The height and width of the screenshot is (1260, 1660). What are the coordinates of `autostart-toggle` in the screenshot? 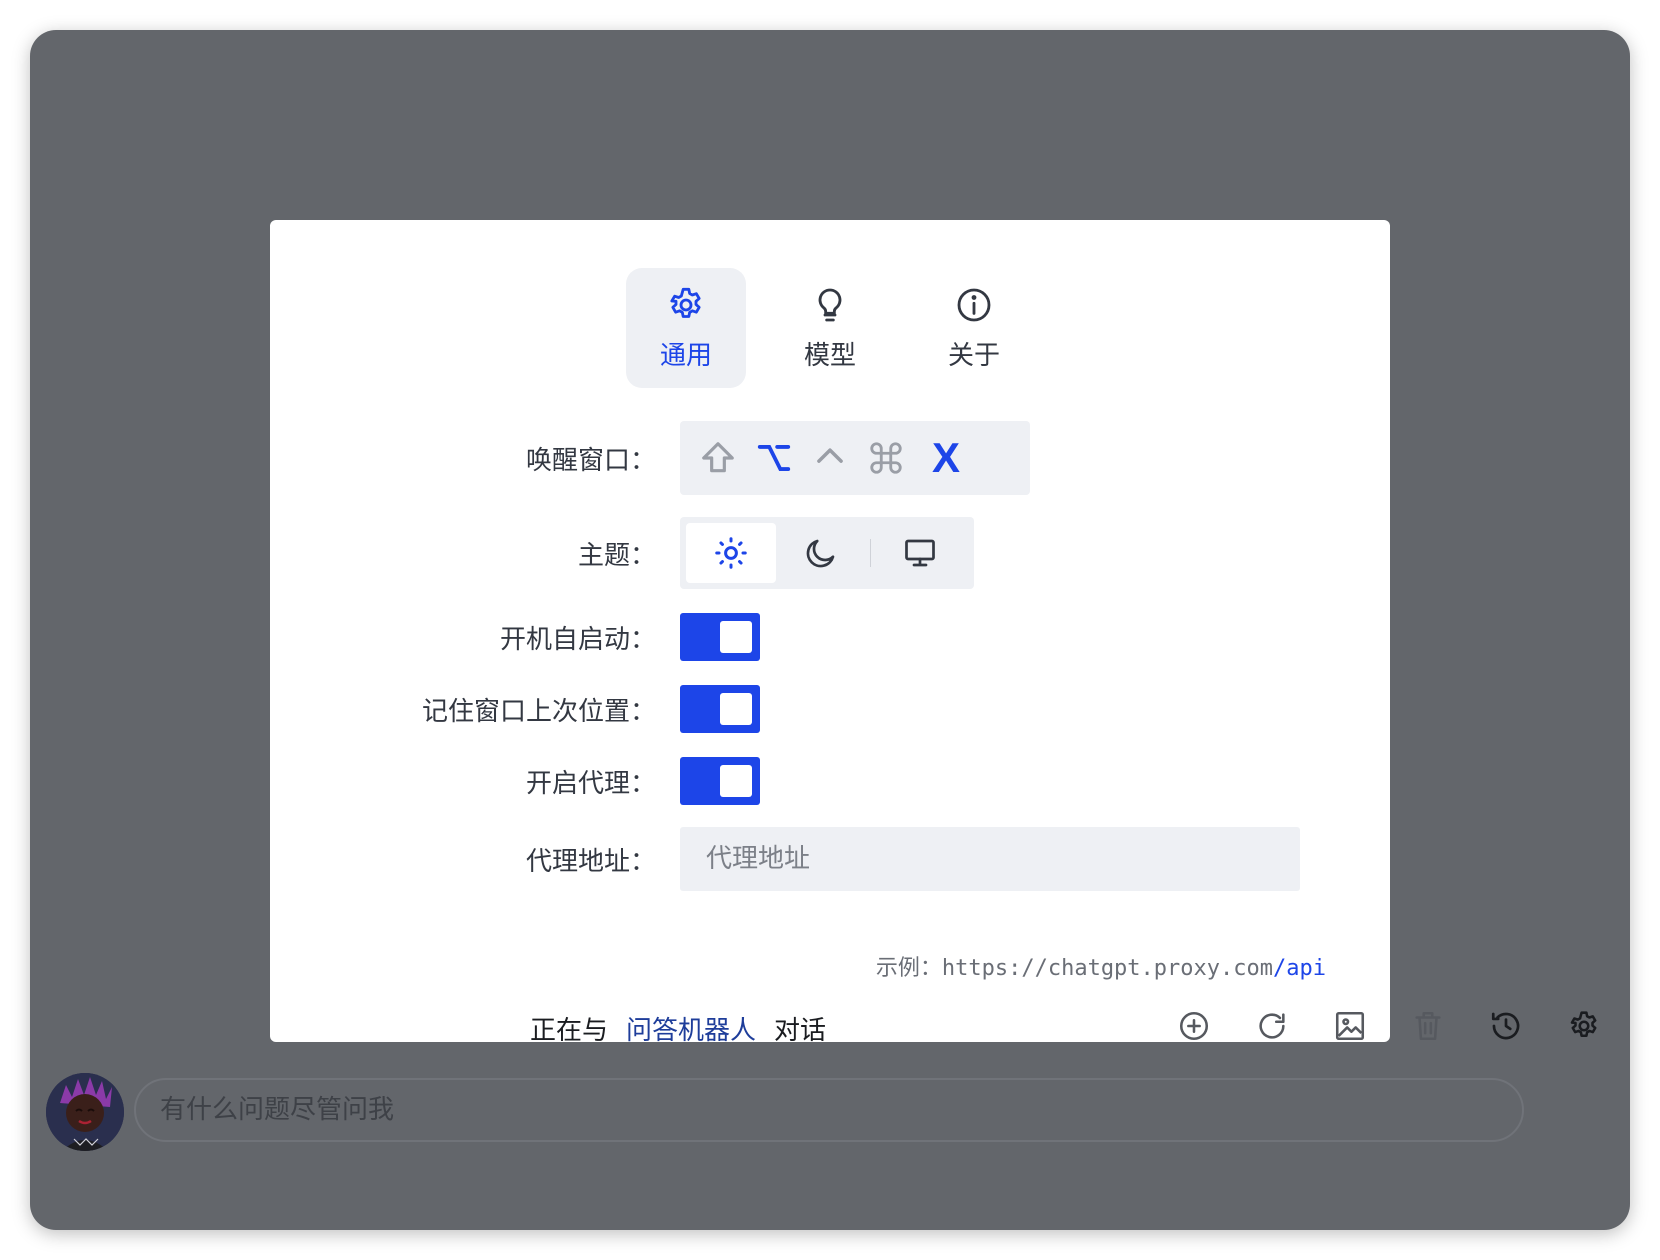 It's located at (720, 637).